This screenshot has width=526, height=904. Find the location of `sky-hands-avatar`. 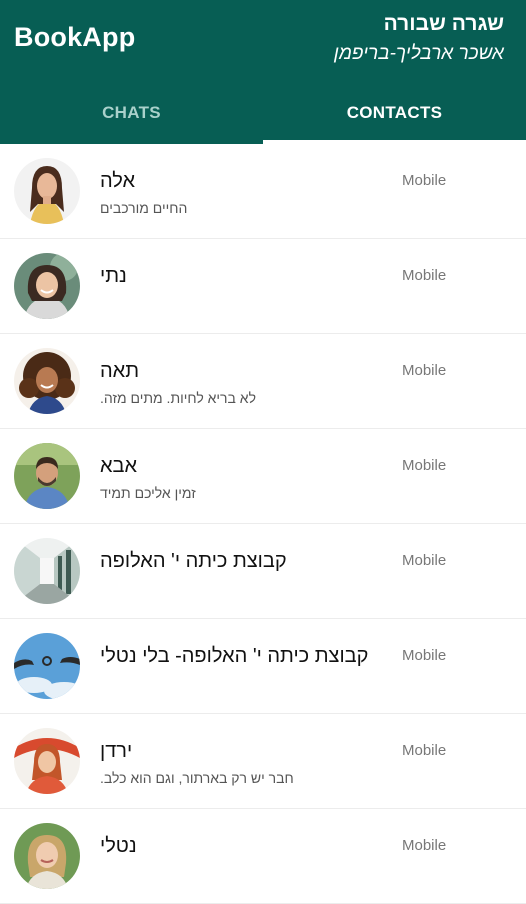

sky-hands-avatar is located at coordinates (47, 666).